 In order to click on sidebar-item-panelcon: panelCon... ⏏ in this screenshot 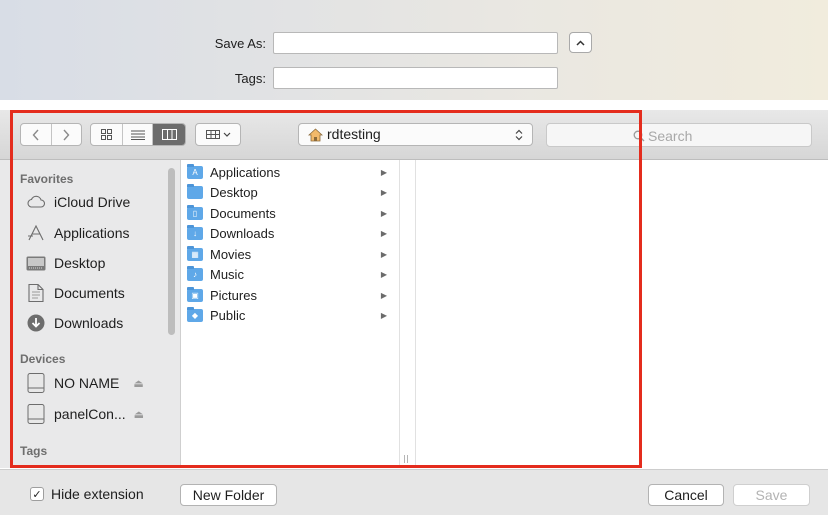, I will do `click(85, 414)`.